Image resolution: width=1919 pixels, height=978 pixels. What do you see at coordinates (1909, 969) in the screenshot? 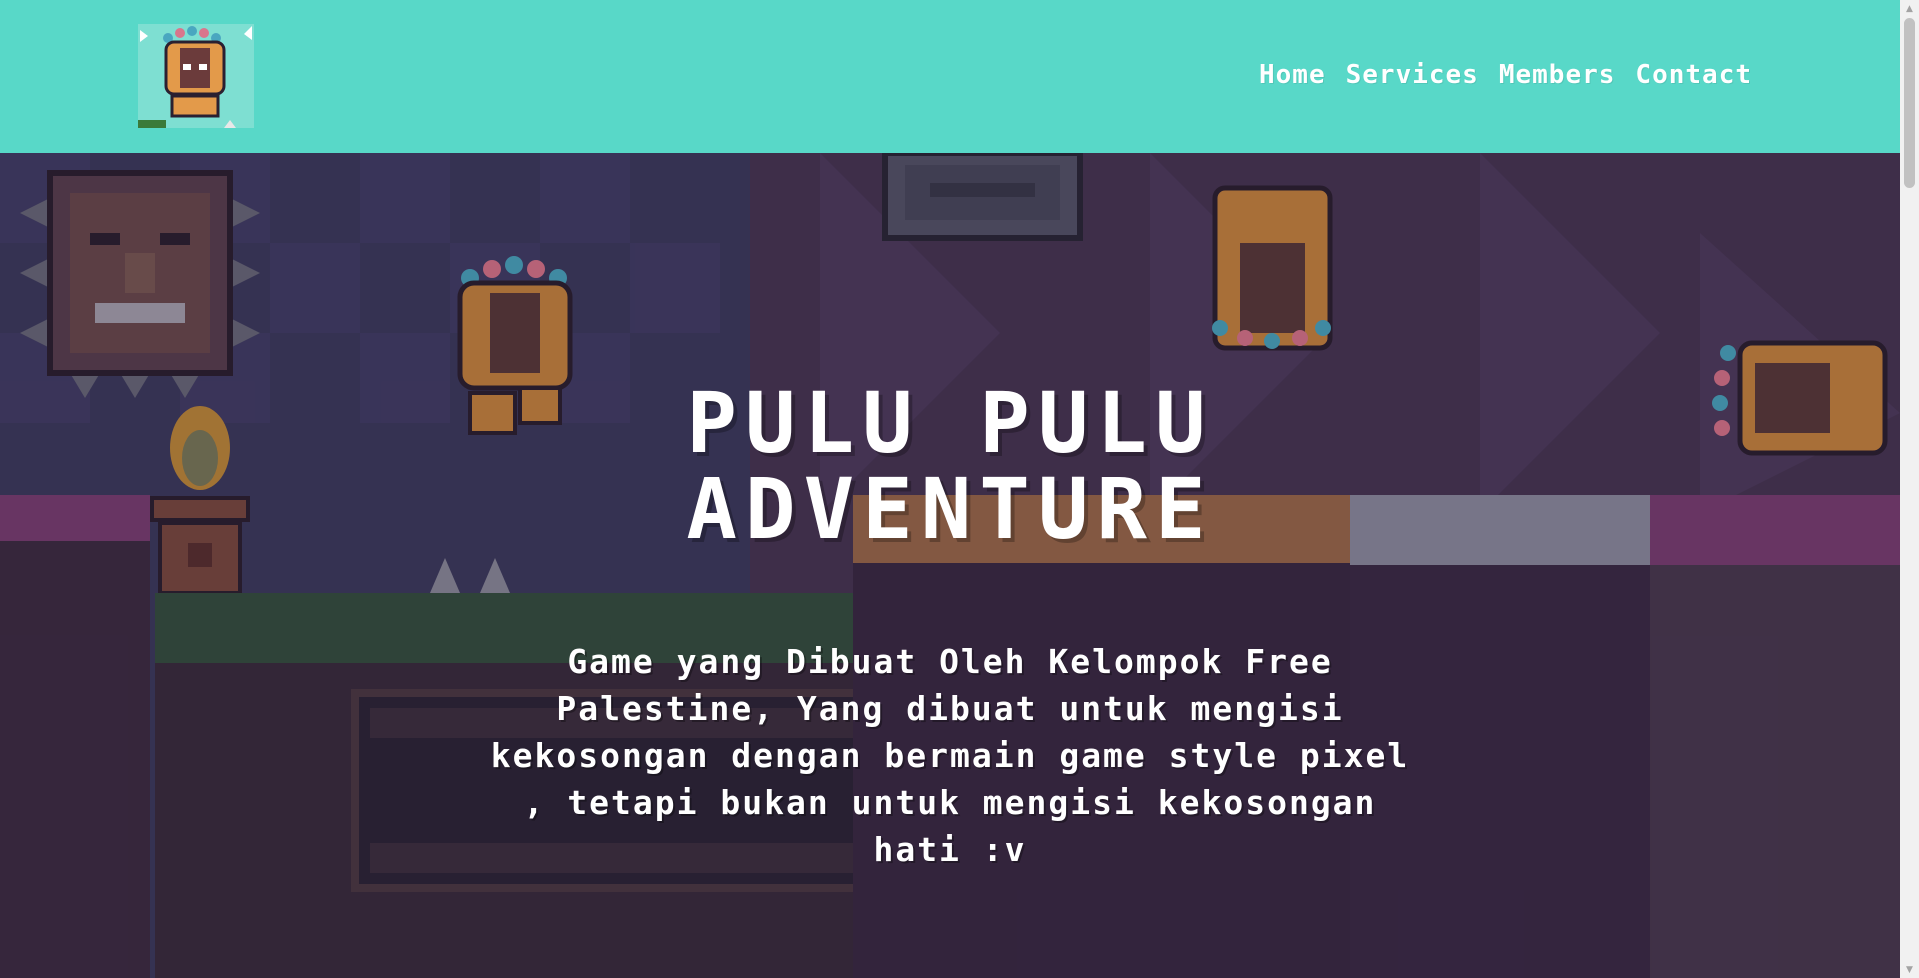
I see `scroll-down-arrow-icon: ▼` at bounding box center [1909, 969].